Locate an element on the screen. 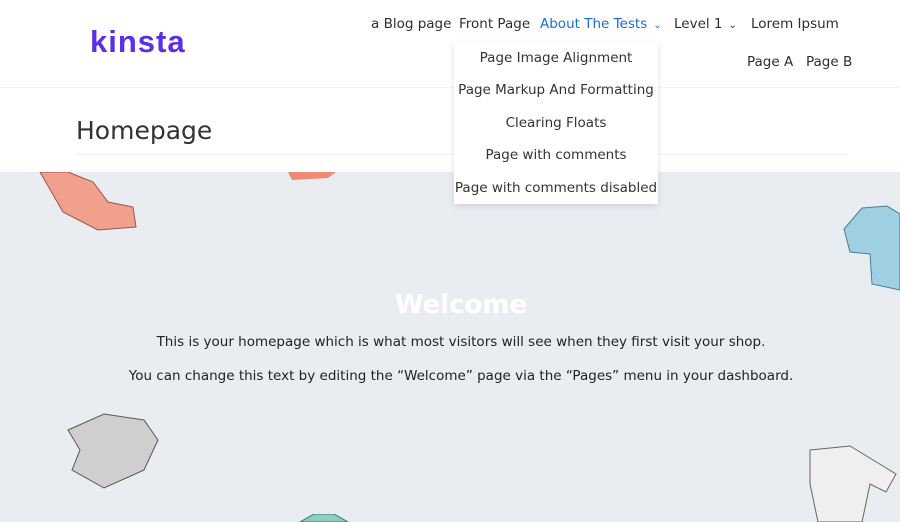 Image resolution: width=900 pixels, height=522 pixels. welcome-heading: Welcome is located at coordinates (461, 305).